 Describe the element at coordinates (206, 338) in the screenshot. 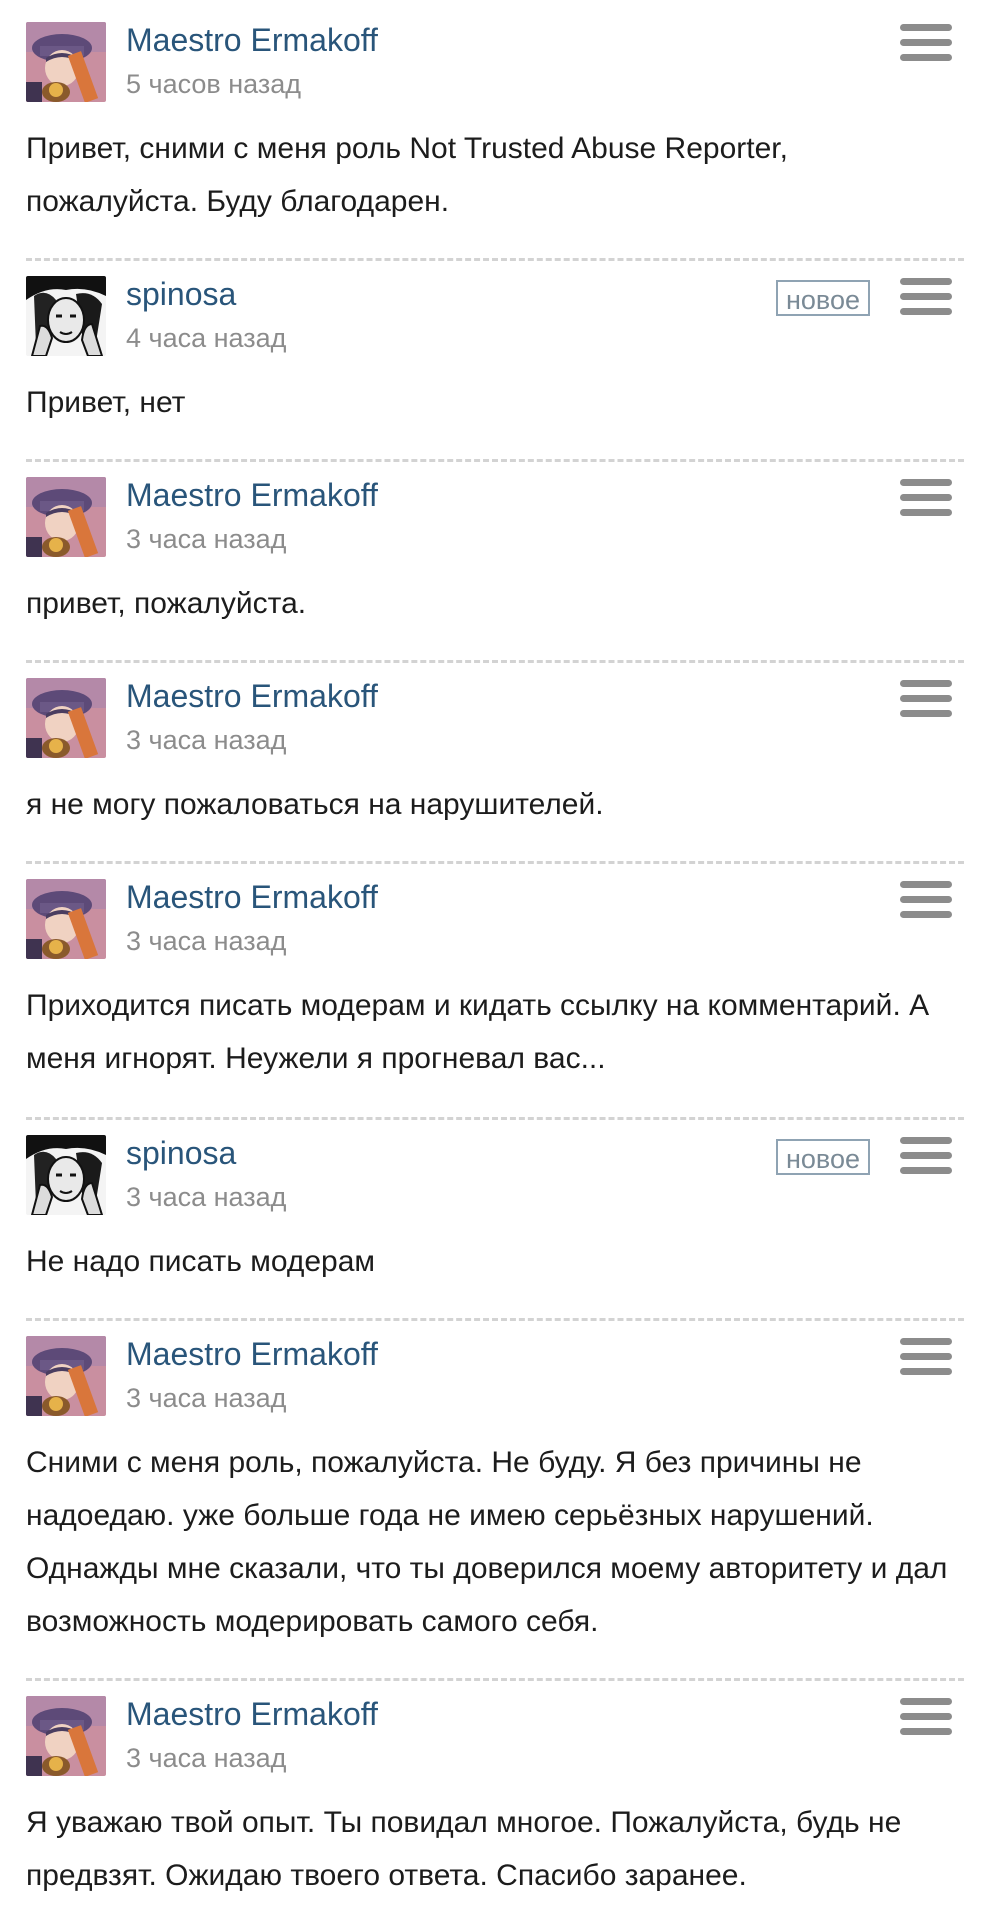

I see `timestamp: 4 часа назад` at that location.